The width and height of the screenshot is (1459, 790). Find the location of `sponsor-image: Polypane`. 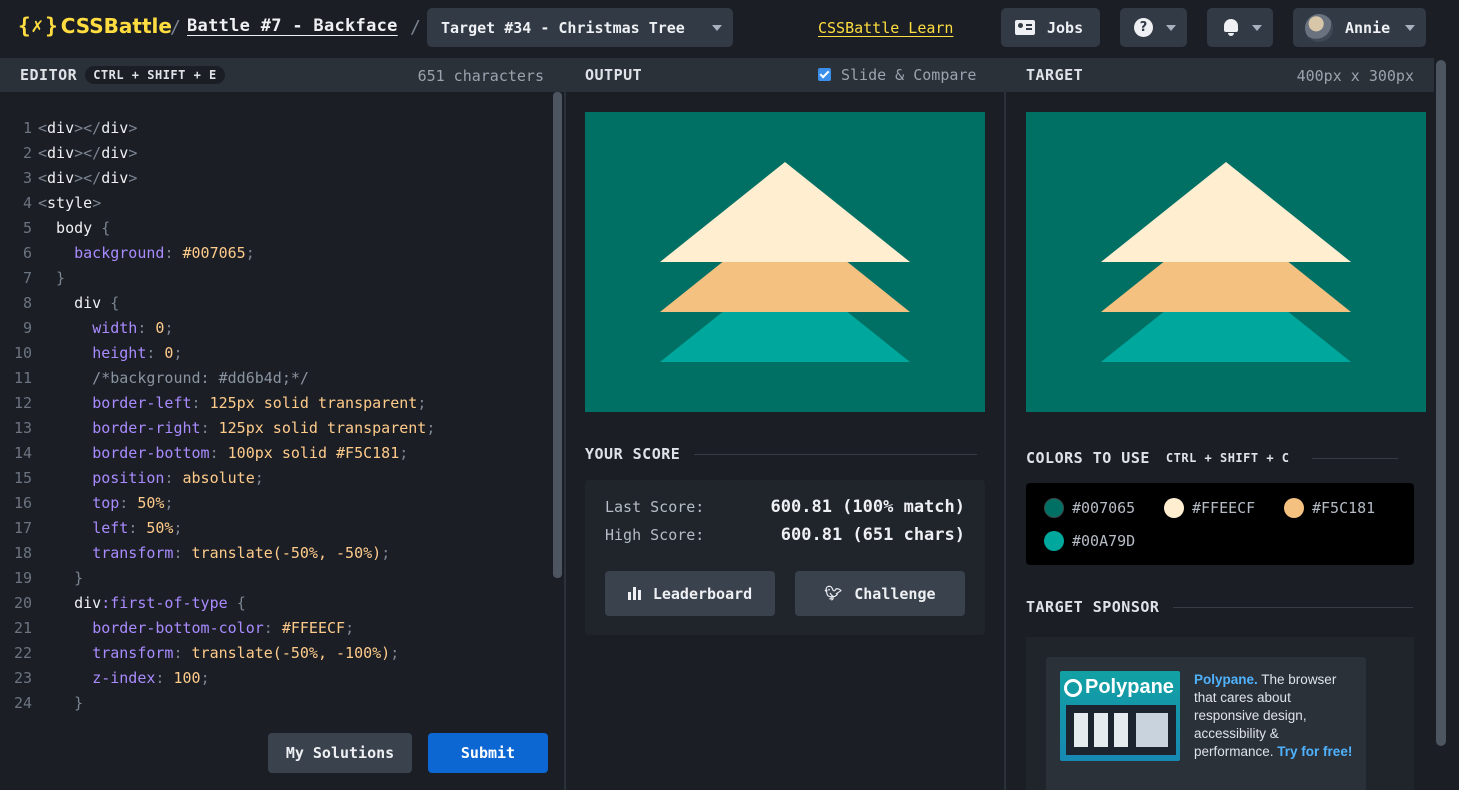

sponsor-image: Polypane is located at coordinates (1120, 716).